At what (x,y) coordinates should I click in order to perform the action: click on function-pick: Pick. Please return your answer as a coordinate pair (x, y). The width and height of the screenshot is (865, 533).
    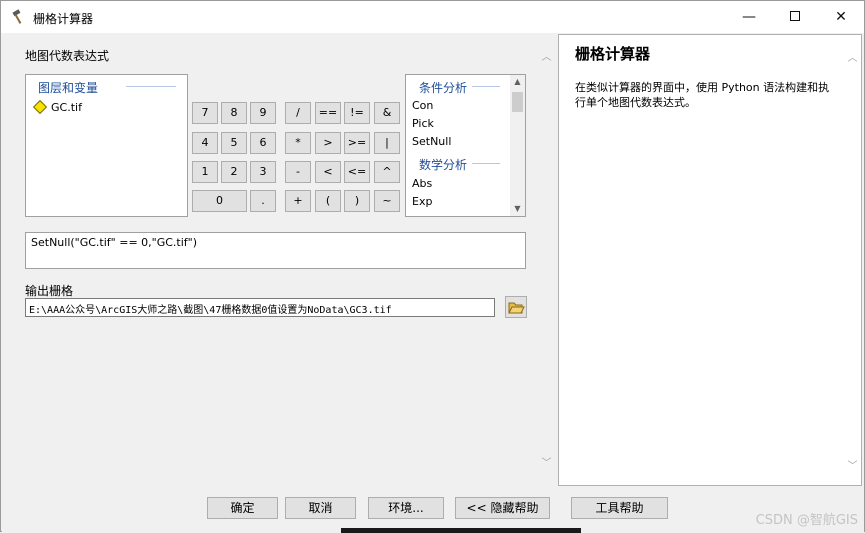
    Looking at the image, I should click on (423, 123).